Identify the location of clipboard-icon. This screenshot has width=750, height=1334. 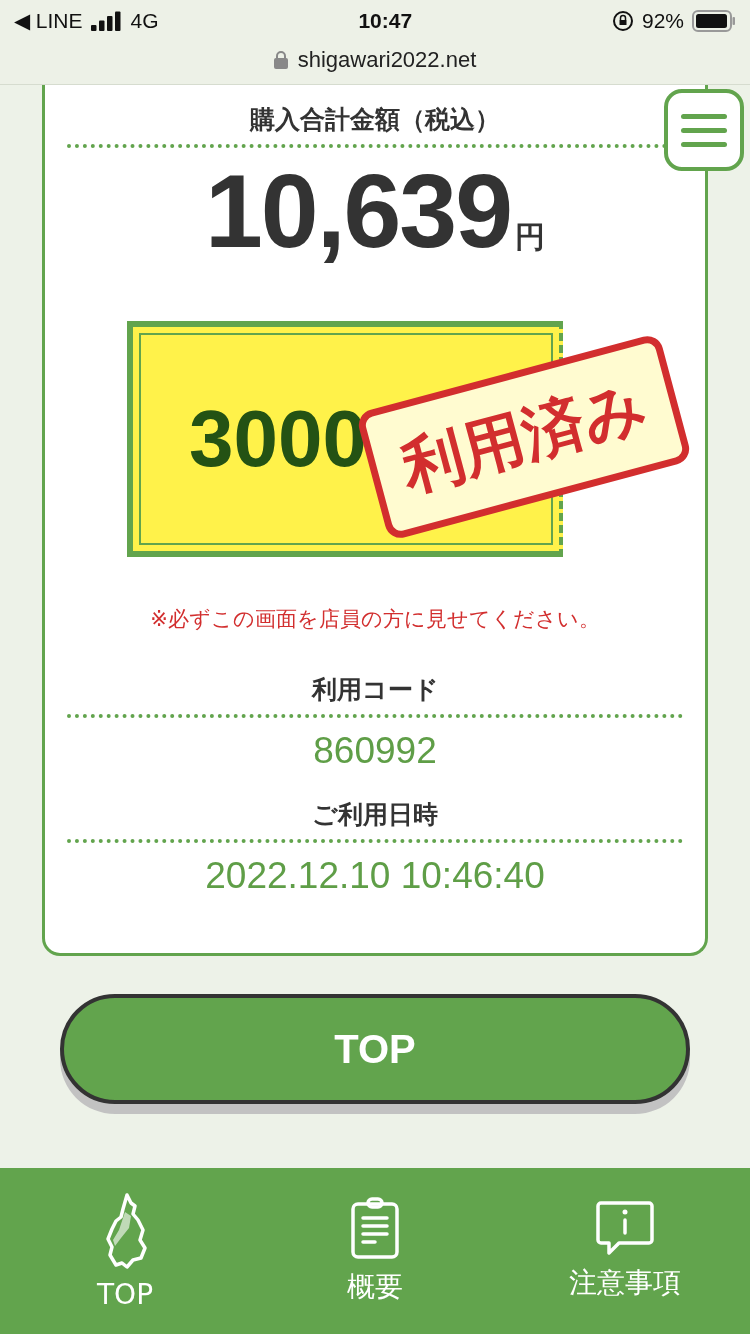
(375, 1228).